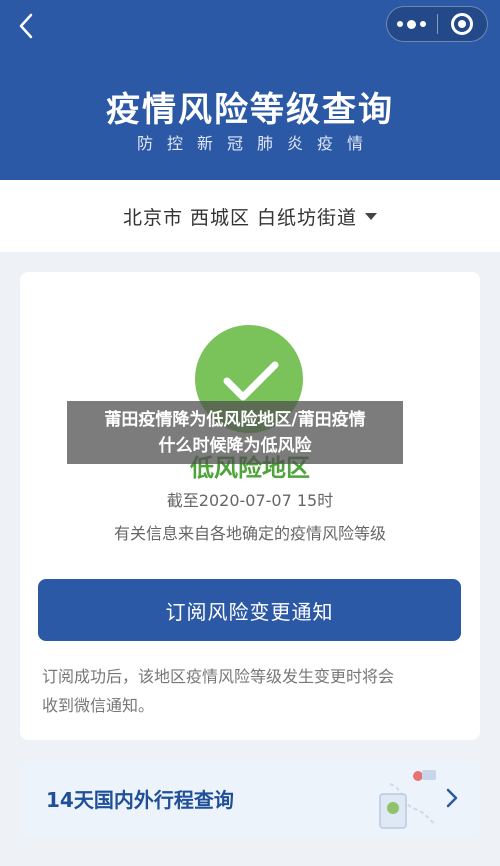  I want to click on close-miniprogram-button, so click(463, 24).